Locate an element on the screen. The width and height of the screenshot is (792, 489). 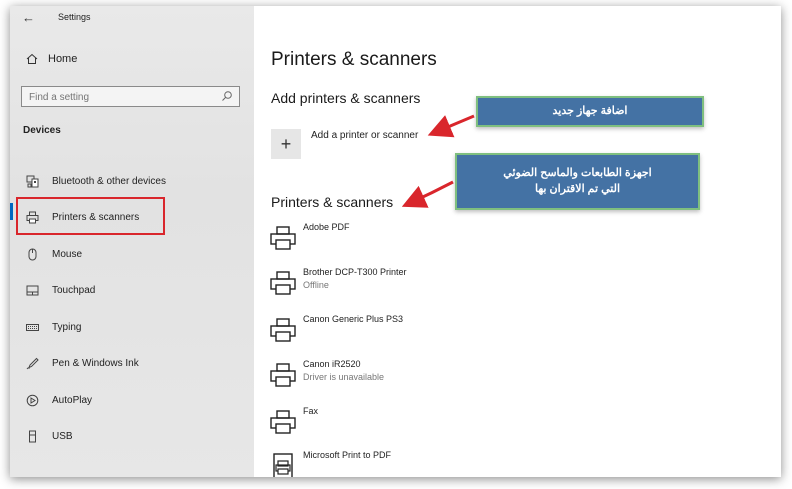
sidebar-item-label: Touchpad is located at coordinates (74, 290).